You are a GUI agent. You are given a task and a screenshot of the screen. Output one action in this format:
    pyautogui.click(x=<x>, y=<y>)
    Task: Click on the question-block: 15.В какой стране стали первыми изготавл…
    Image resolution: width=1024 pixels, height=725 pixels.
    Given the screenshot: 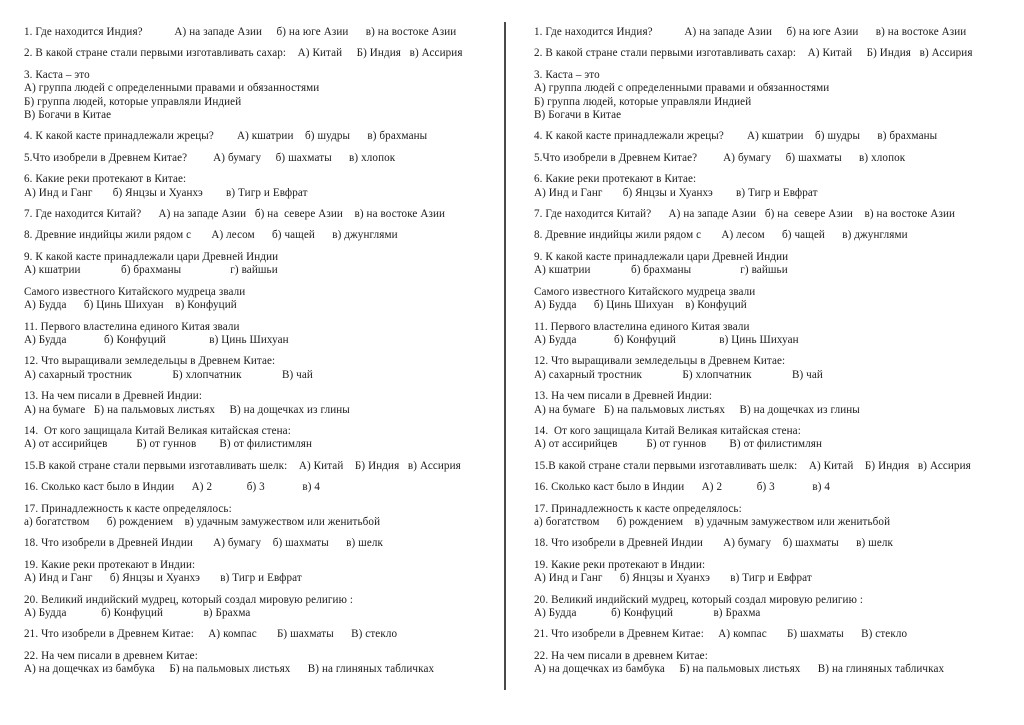 What is the action you would take?
    pyautogui.click(x=777, y=466)
    